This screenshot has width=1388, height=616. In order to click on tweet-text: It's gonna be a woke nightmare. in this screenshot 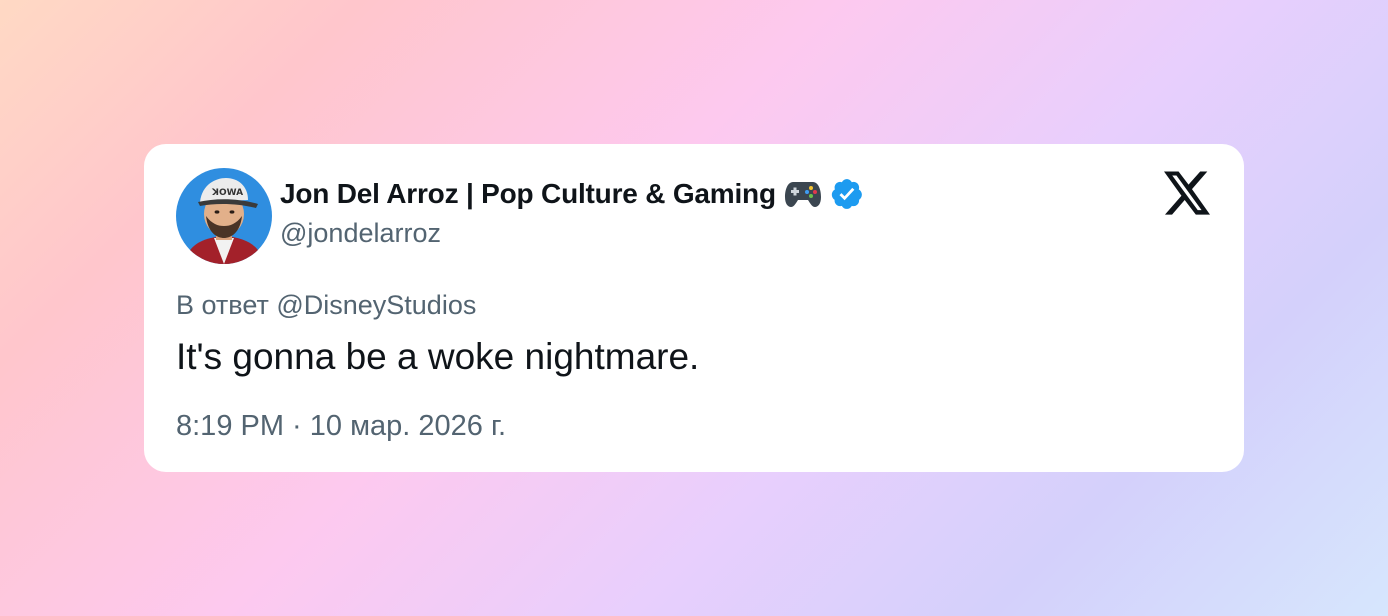, I will do `click(438, 356)`.